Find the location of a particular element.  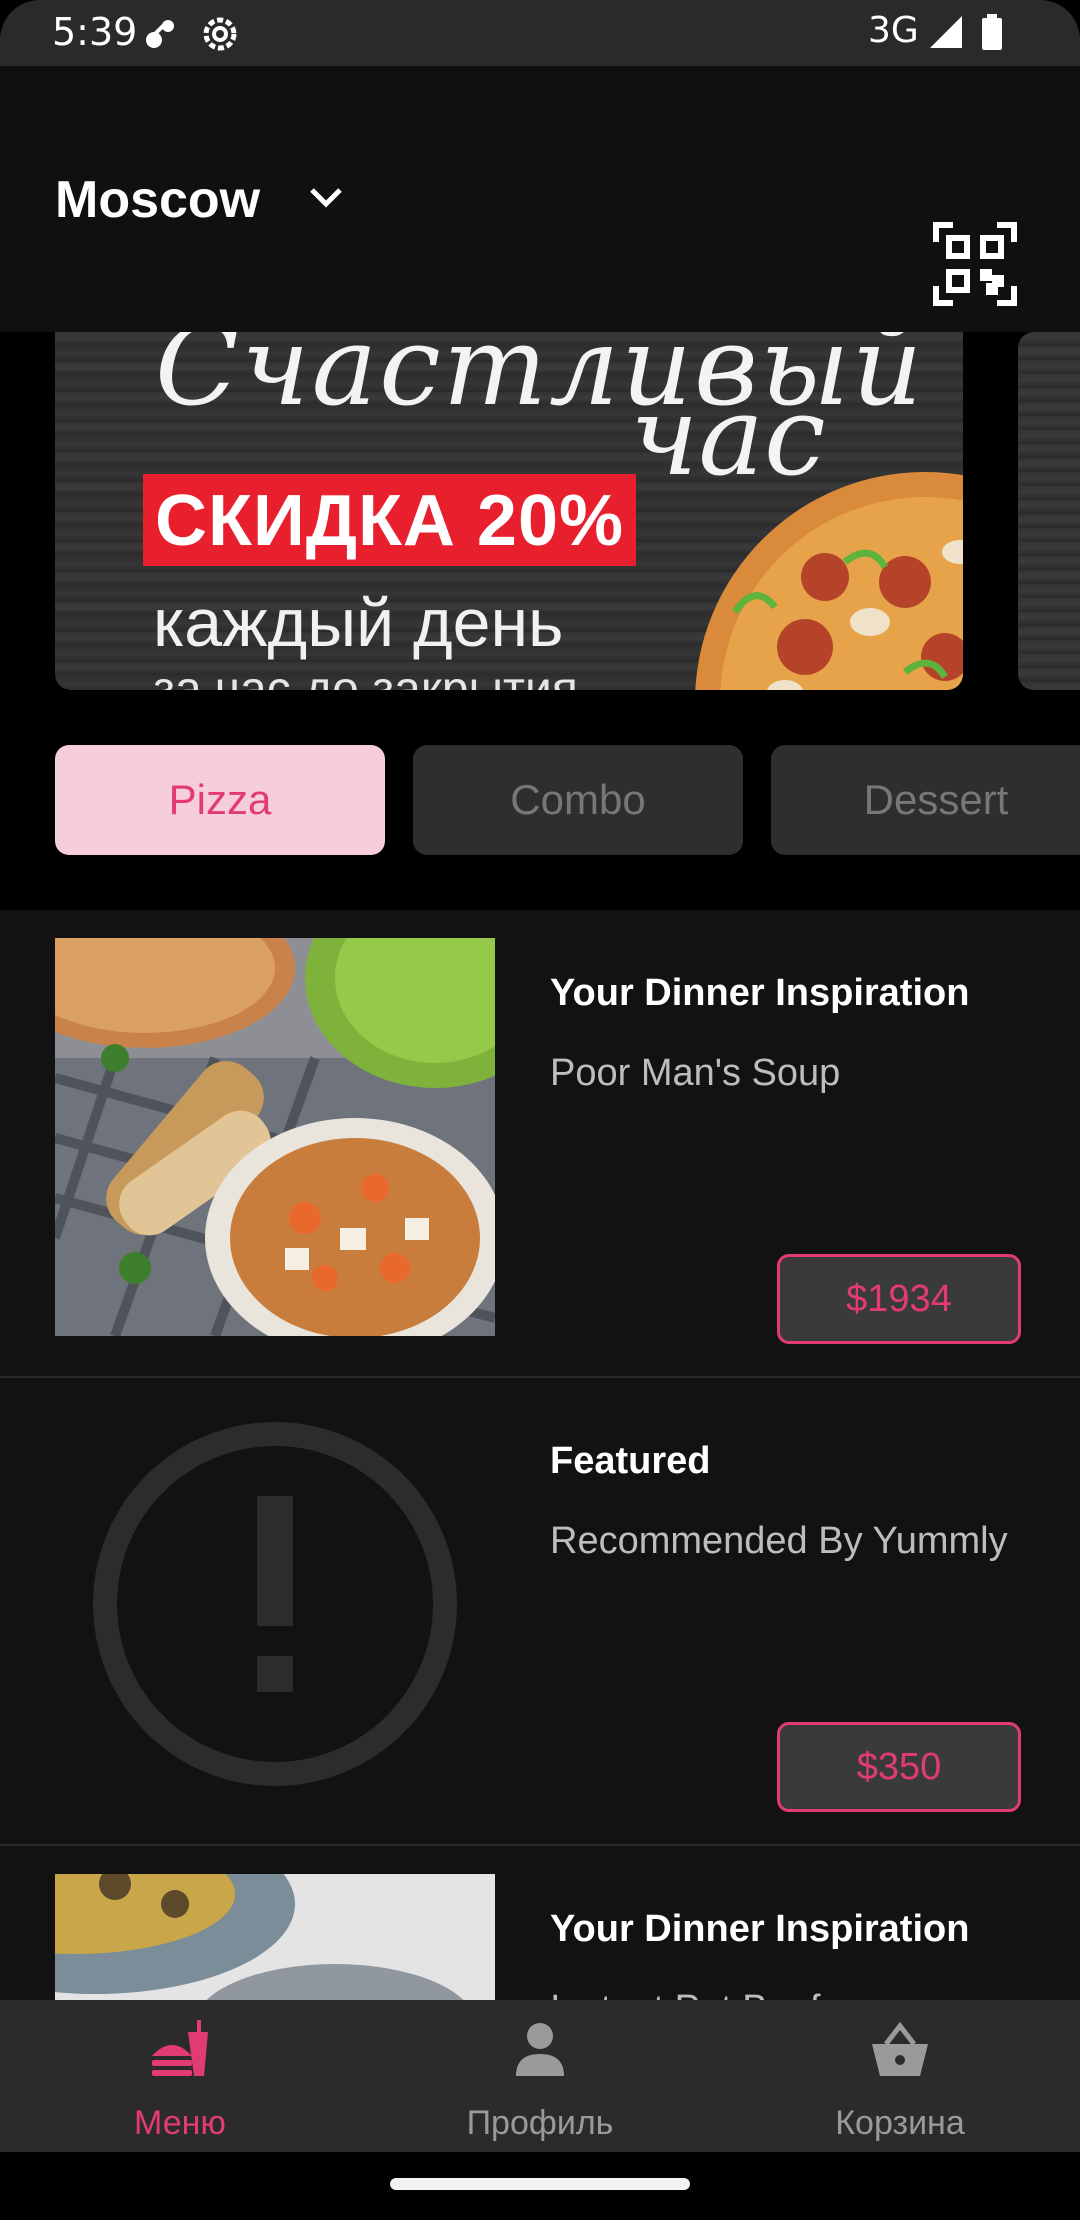

pasta-image is located at coordinates (275, 1937).